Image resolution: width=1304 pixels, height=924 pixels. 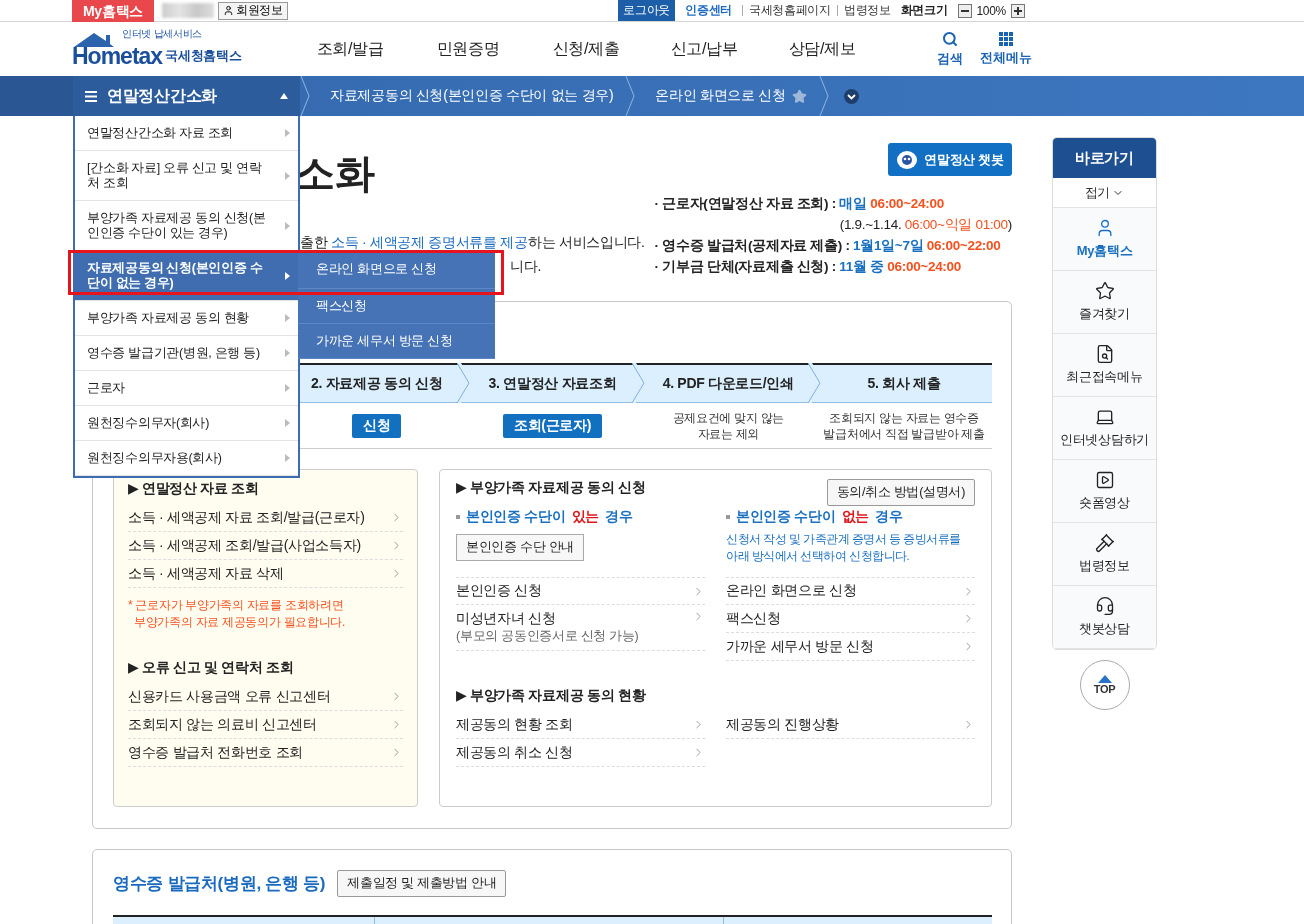 What do you see at coordinates (851, 96) in the screenshot?
I see `chevron-down-circle-icon` at bounding box center [851, 96].